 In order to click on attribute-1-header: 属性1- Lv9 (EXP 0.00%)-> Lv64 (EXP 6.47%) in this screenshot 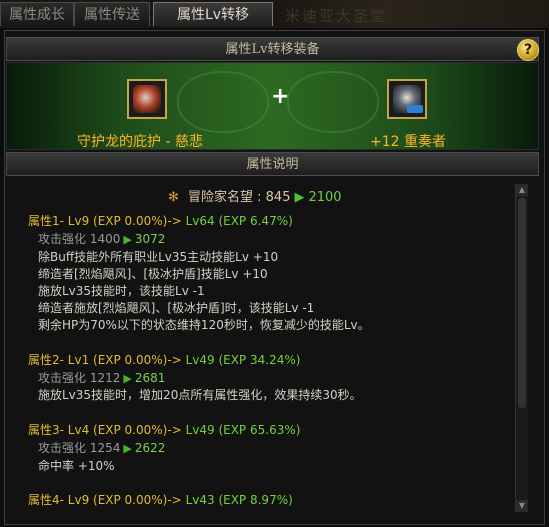, I will do `click(160, 220)`.